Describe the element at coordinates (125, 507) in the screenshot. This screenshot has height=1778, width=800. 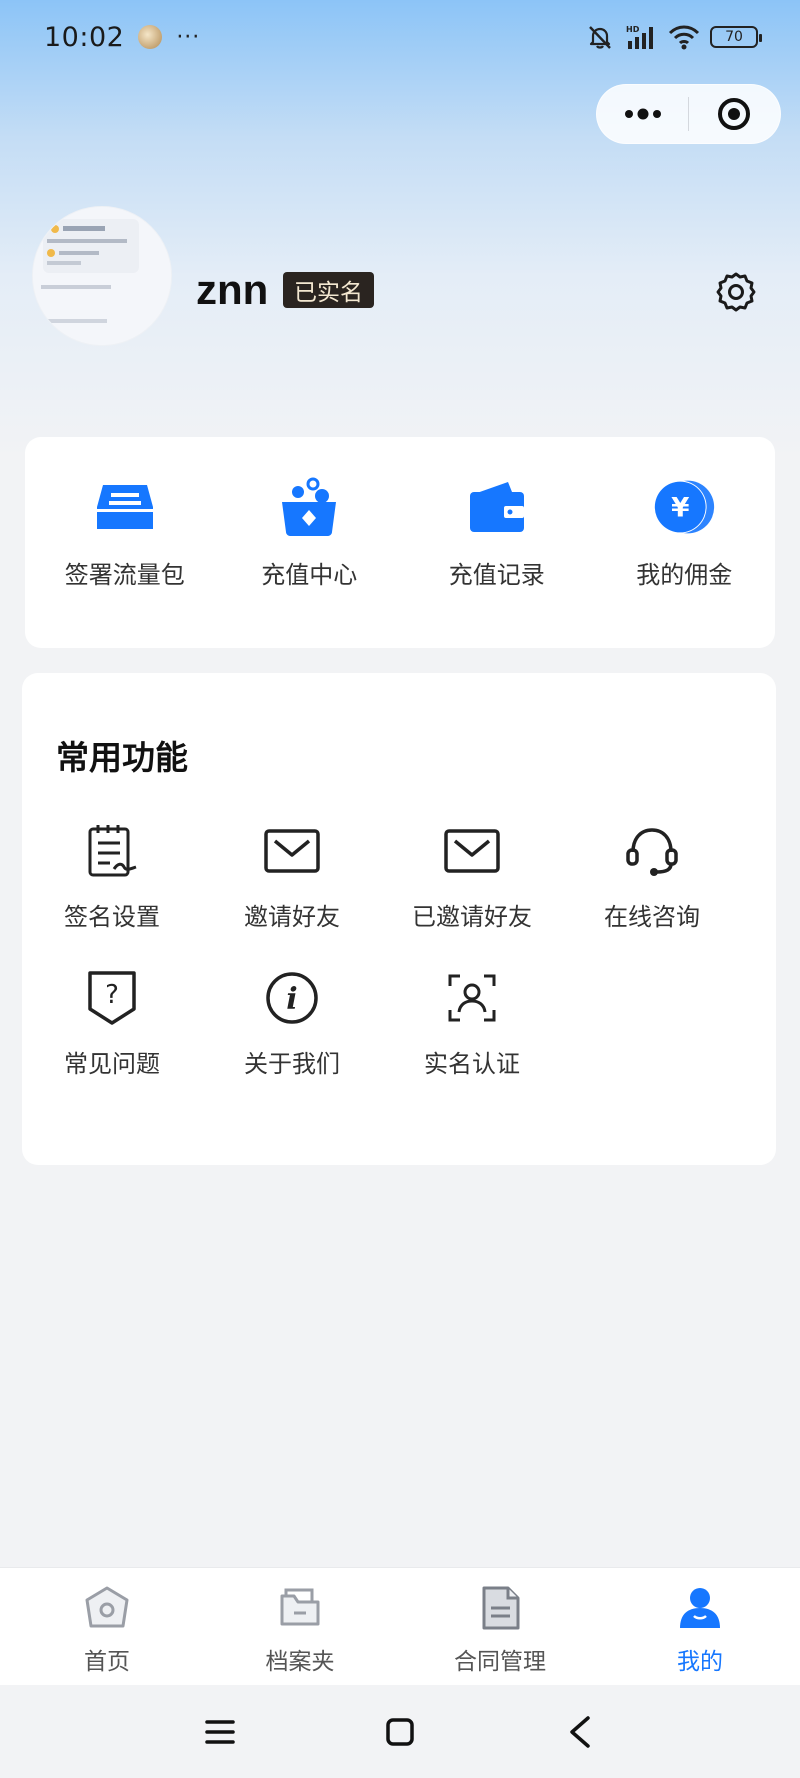
I see `tray-icon` at that location.